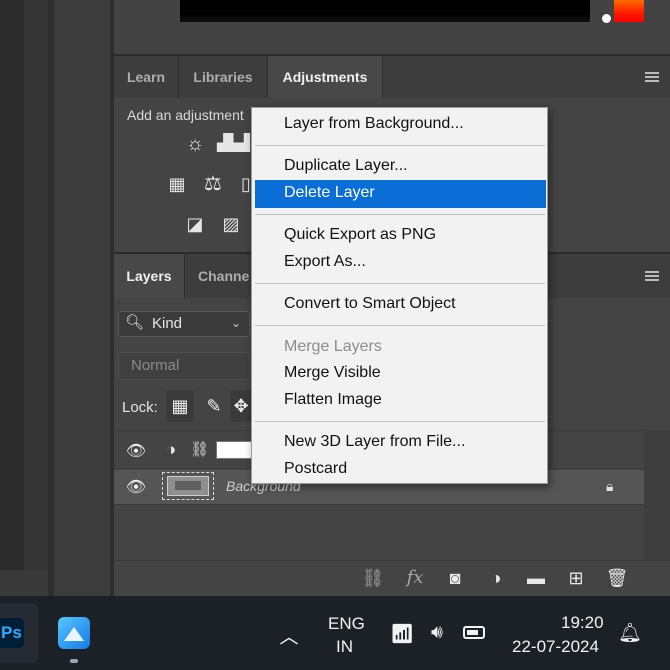 Image resolution: width=670 pixels, height=670 pixels. Describe the element at coordinates (200, 449) in the screenshot. I see `link-icon: ⛓` at that location.